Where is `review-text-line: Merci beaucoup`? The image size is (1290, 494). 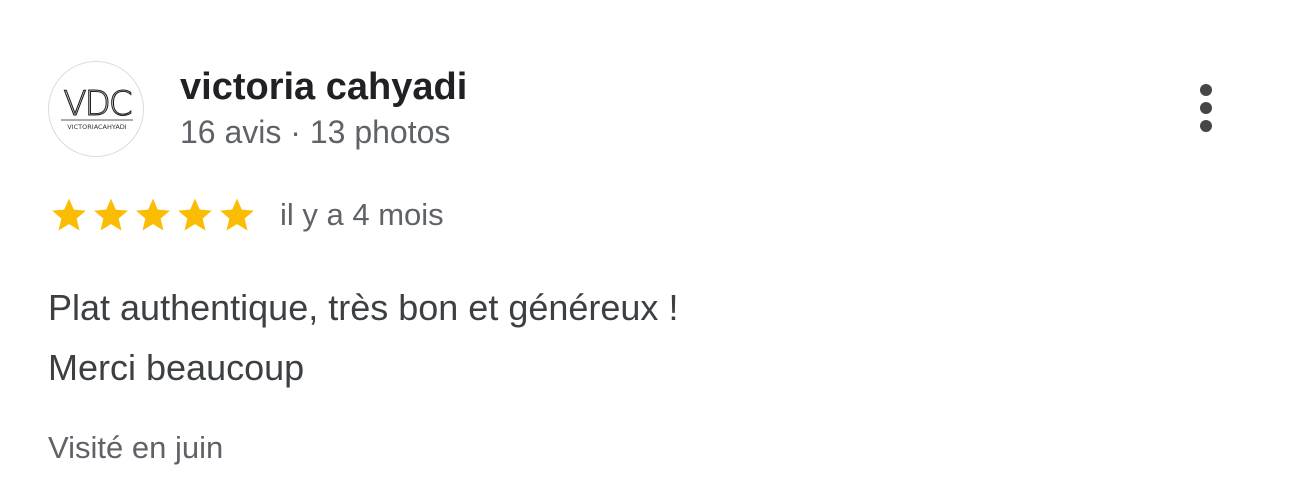
review-text-line: Merci beaucoup is located at coordinates (176, 367).